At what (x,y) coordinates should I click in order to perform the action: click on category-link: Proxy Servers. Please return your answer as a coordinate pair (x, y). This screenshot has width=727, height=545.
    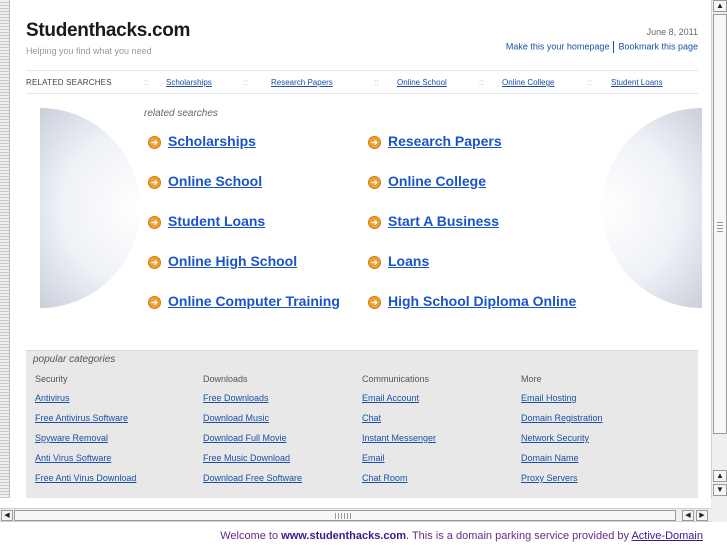
    Looking at the image, I should click on (549, 478).